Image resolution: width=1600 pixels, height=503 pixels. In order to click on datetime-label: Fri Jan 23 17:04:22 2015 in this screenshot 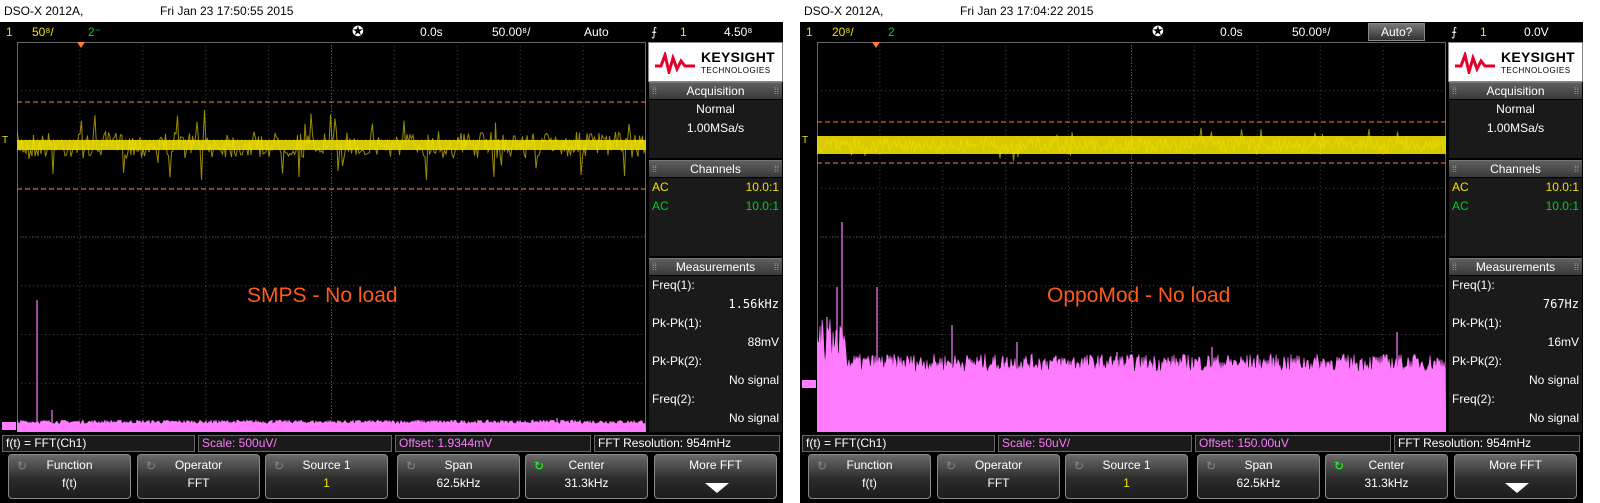, I will do `click(1027, 11)`.